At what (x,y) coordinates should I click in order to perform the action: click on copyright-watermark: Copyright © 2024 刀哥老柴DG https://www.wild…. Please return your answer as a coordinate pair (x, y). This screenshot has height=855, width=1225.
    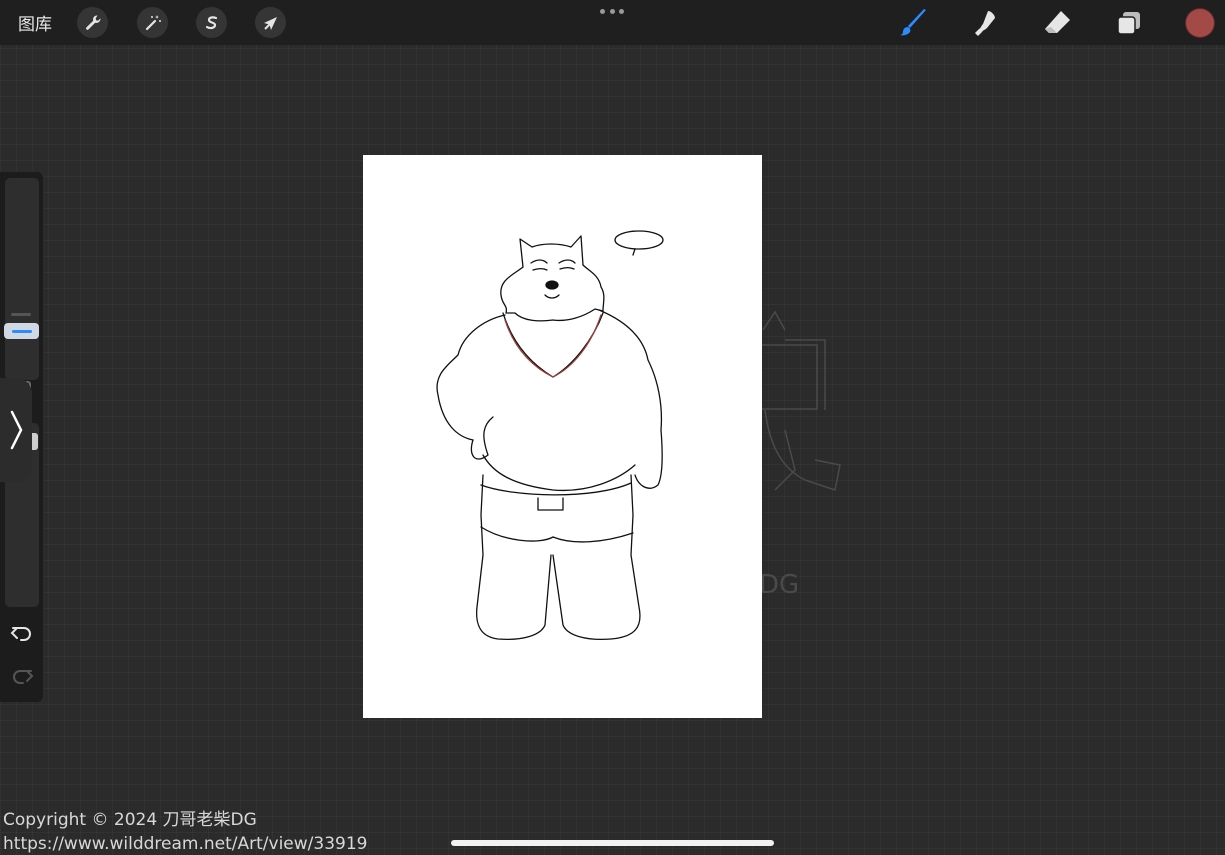
    Looking at the image, I should click on (185, 831).